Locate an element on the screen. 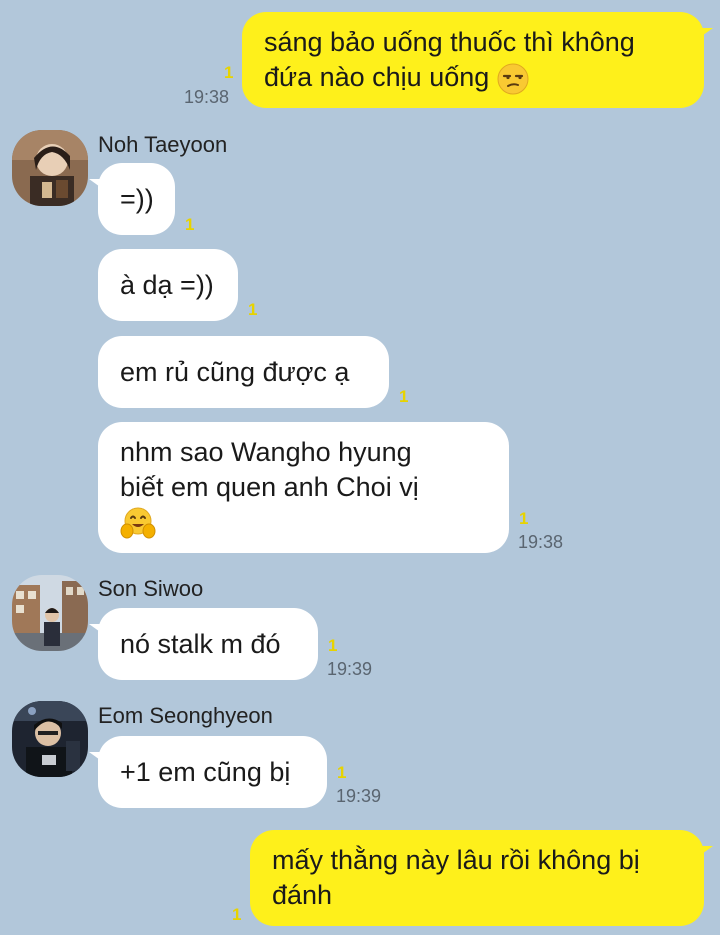 The image size is (720, 935). message-bubble-incoming: à dạ =)) is located at coordinates (168, 285).